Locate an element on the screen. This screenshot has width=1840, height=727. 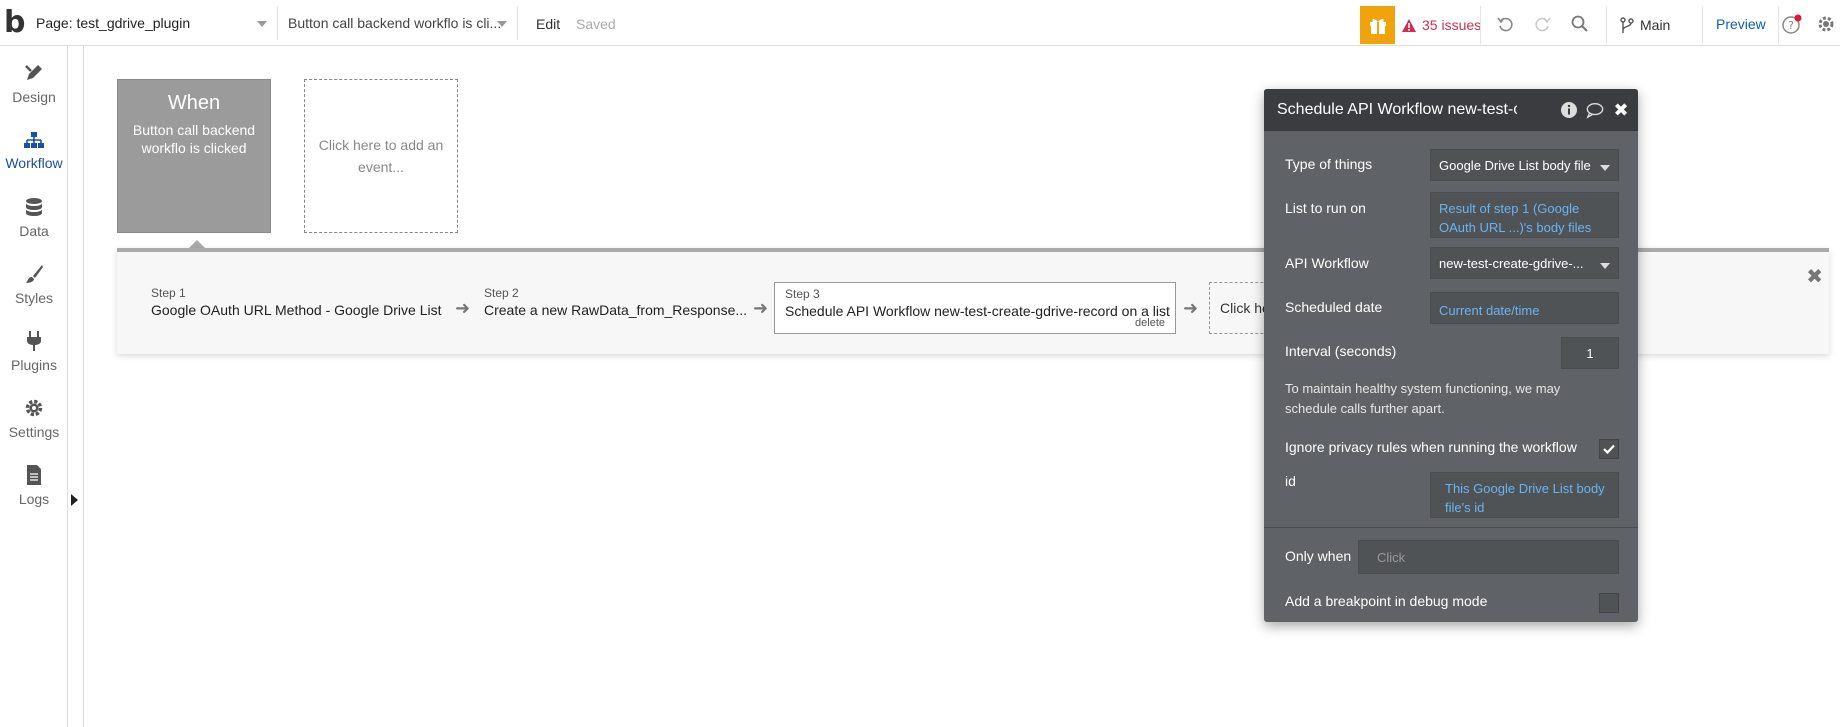
branch-icon is located at coordinates (1627, 25).